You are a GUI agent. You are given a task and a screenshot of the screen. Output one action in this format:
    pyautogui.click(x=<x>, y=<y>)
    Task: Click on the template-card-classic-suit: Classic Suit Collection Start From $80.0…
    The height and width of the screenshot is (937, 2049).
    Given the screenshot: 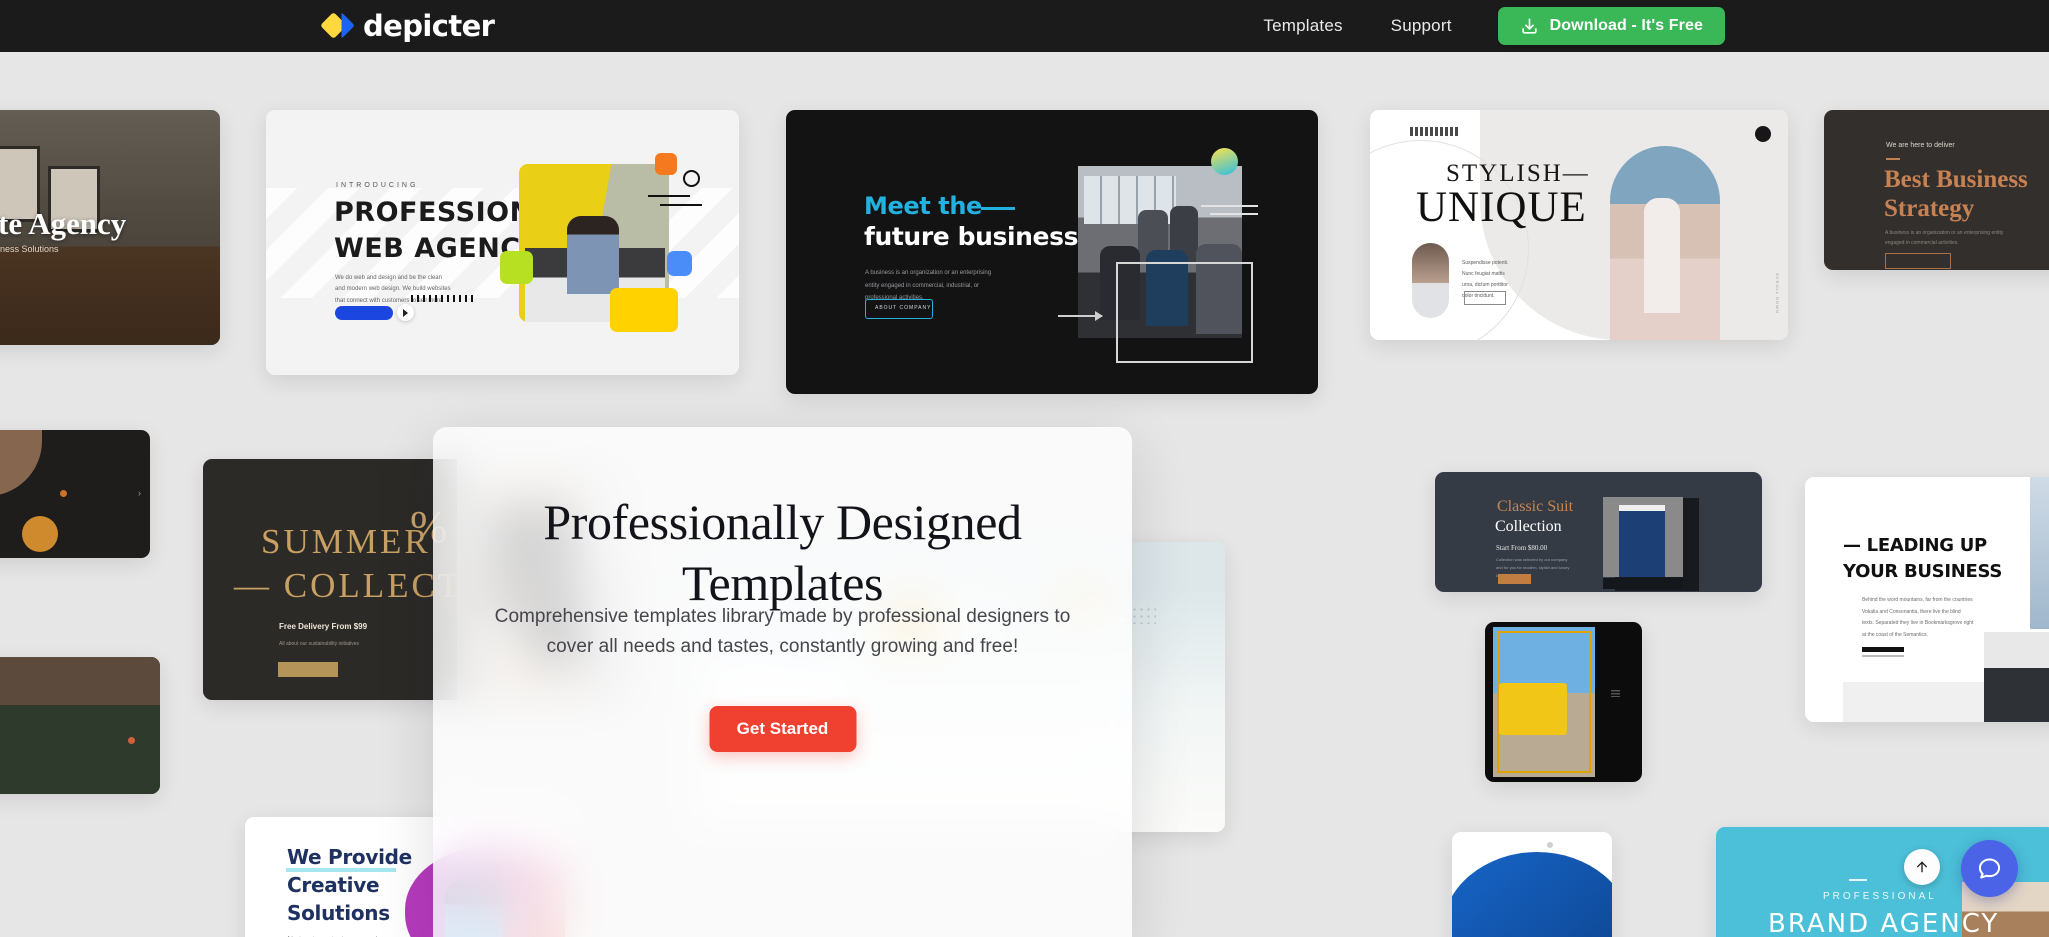 What is the action you would take?
    pyautogui.click(x=1598, y=532)
    